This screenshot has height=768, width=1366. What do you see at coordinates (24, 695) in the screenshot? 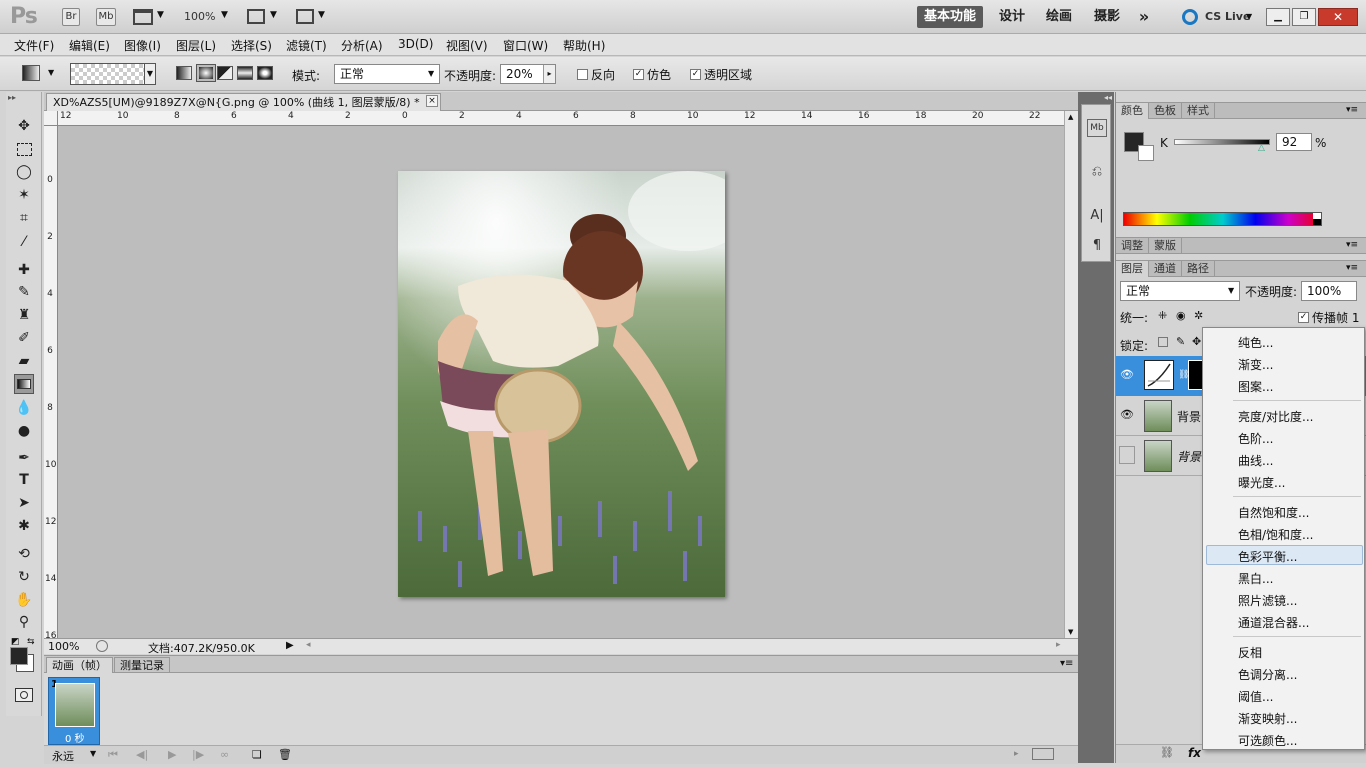
I see `quick-mask-icon` at bounding box center [24, 695].